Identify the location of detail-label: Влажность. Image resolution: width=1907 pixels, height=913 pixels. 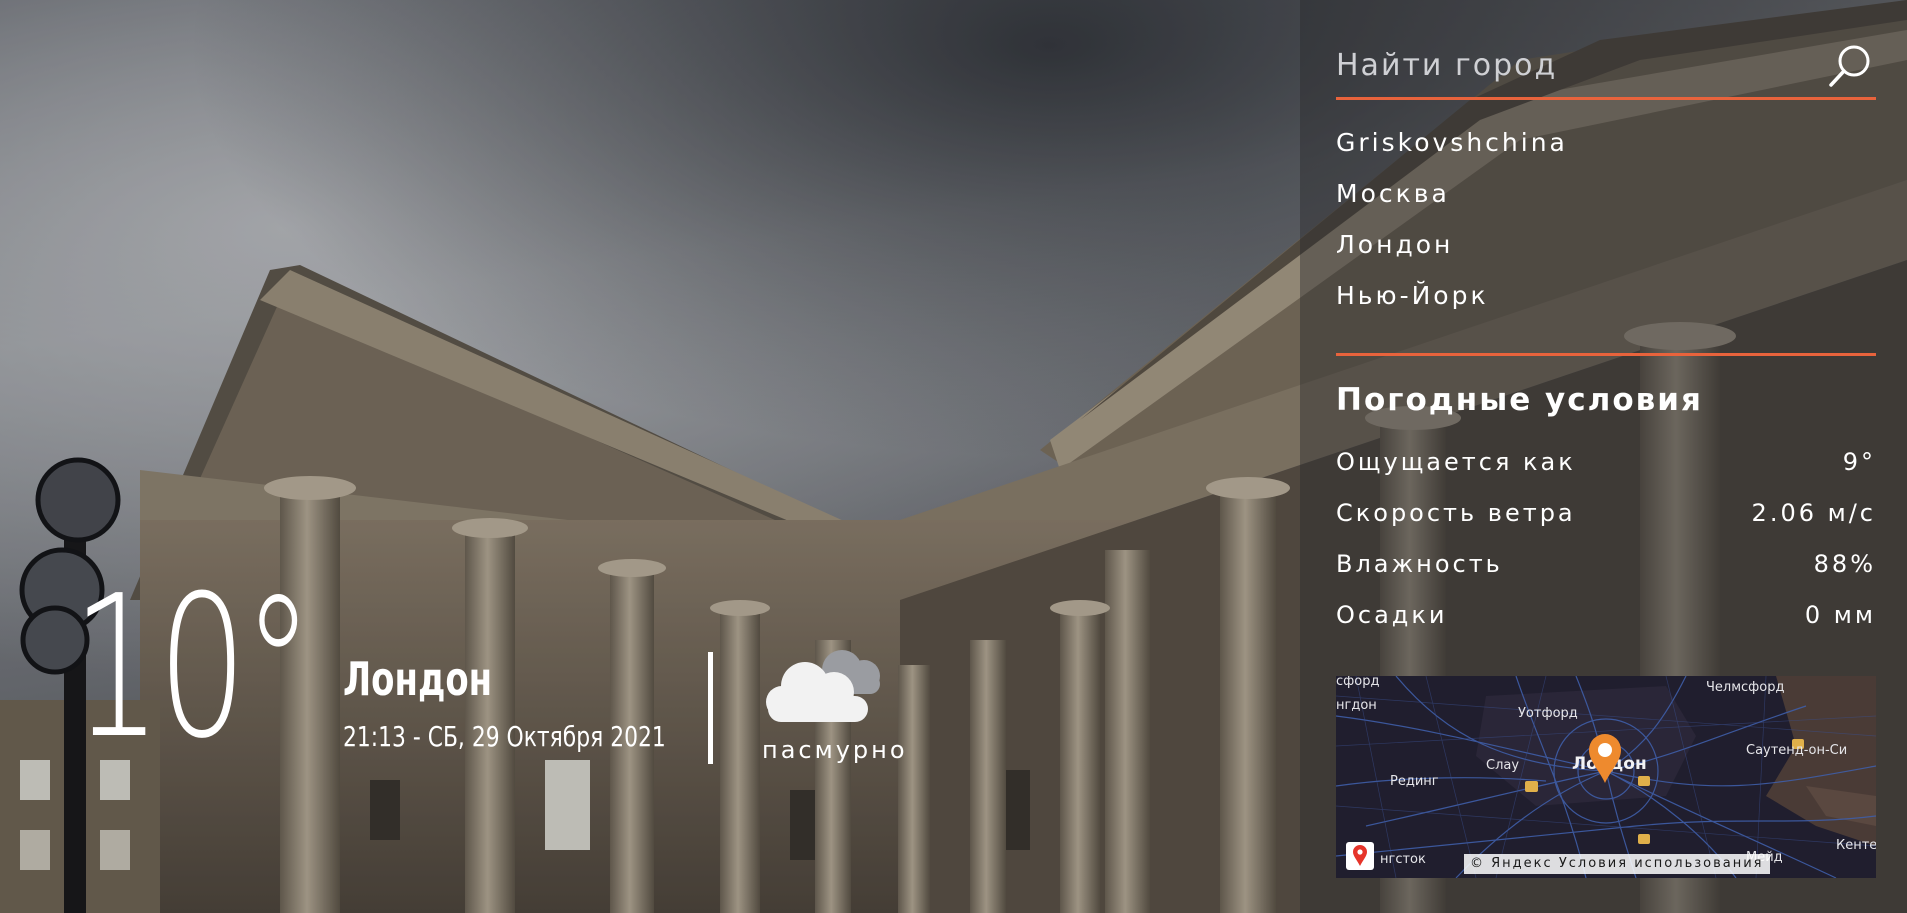
(1419, 564).